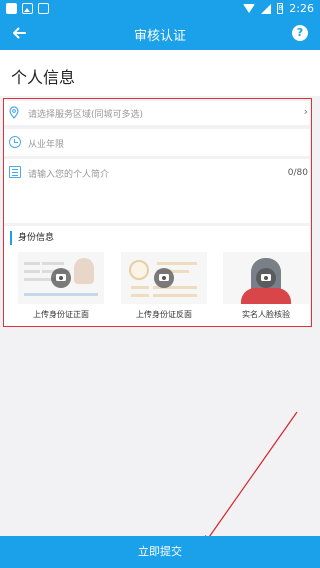 The height and width of the screenshot is (568, 320). I want to click on submit-button: 立即提交, so click(160, 552).